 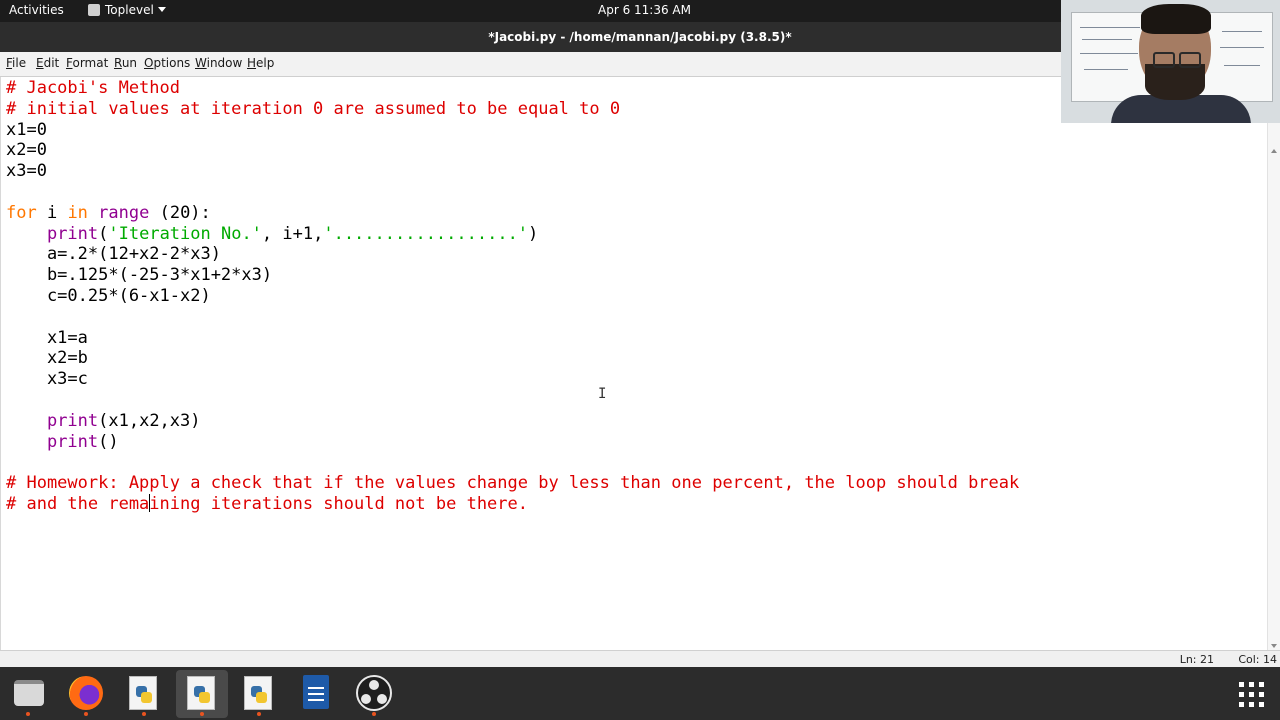 What do you see at coordinates (47, 358) in the screenshot?
I see `code-line-14: x2=b` at bounding box center [47, 358].